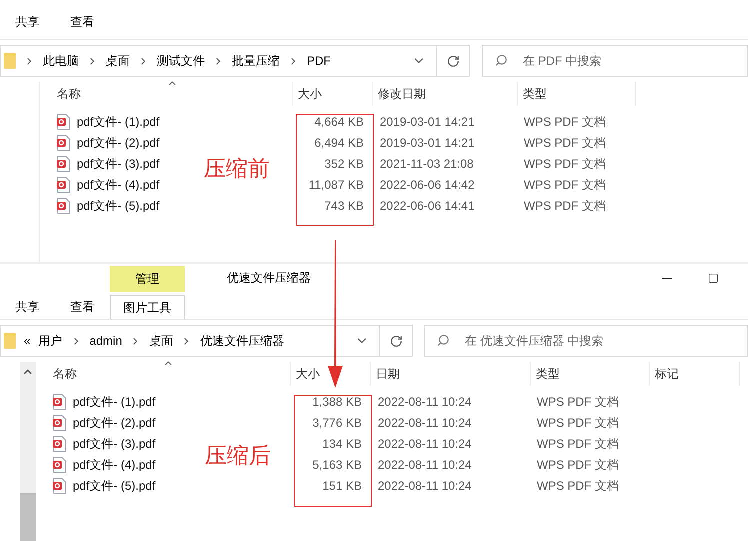 The width and height of the screenshot is (748, 541). What do you see at coordinates (238, 456) in the screenshot?
I see `annotation-label: 压缩后` at bounding box center [238, 456].